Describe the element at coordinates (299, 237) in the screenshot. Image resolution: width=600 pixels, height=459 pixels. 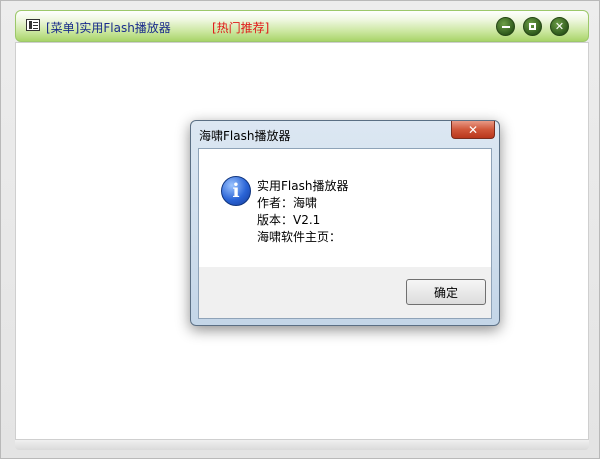
I see `message-line-homepage: 海啸软件主页：` at that location.